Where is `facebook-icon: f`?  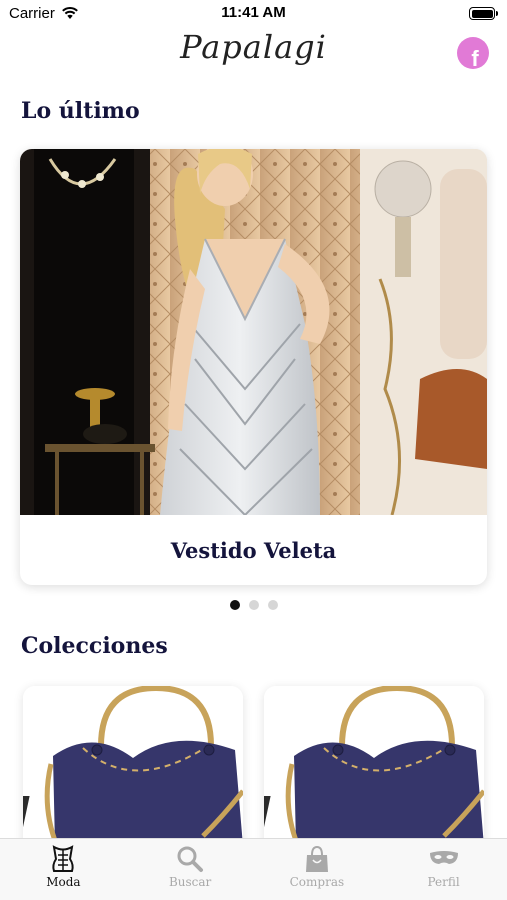
facebook-icon: f is located at coordinates (475, 57).